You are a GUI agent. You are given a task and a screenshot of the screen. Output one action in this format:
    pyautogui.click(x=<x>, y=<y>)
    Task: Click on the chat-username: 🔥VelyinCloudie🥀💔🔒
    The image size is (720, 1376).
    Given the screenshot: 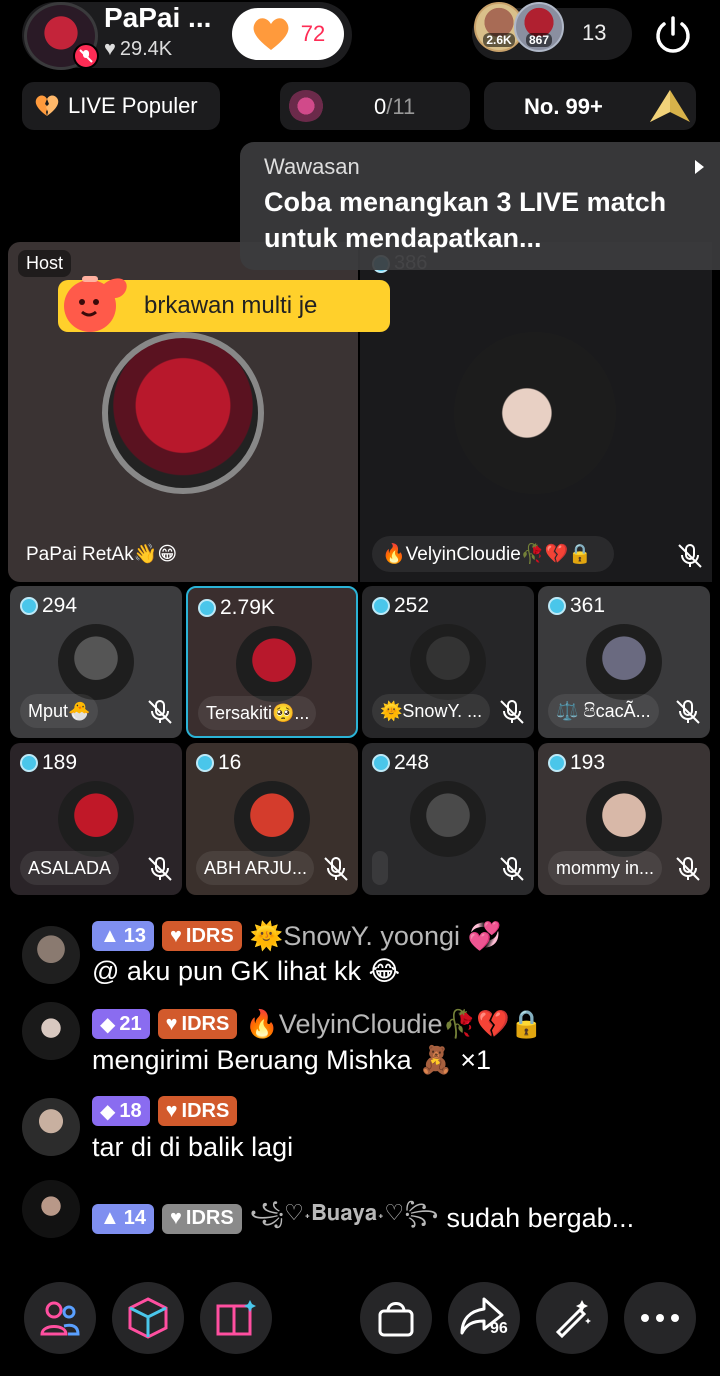 What is the action you would take?
    pyautogui.click(x=394, y=1024)
    